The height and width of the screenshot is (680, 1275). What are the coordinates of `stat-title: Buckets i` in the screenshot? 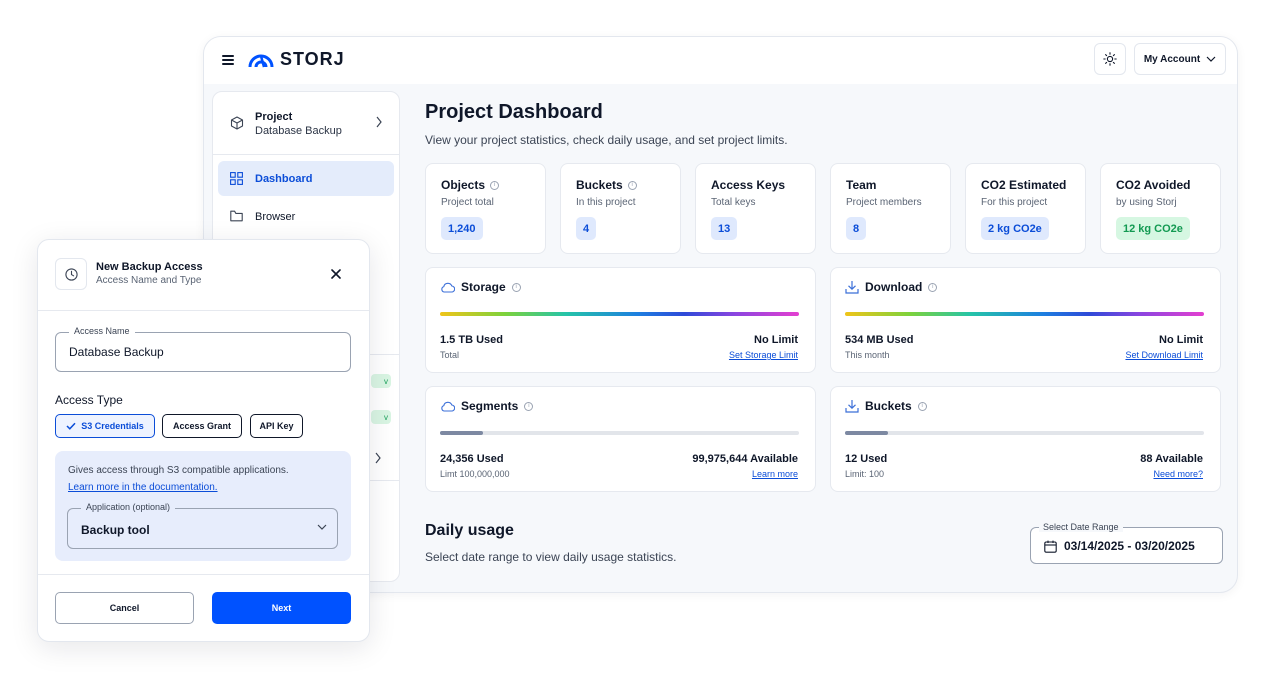 It's located at (606, 185).